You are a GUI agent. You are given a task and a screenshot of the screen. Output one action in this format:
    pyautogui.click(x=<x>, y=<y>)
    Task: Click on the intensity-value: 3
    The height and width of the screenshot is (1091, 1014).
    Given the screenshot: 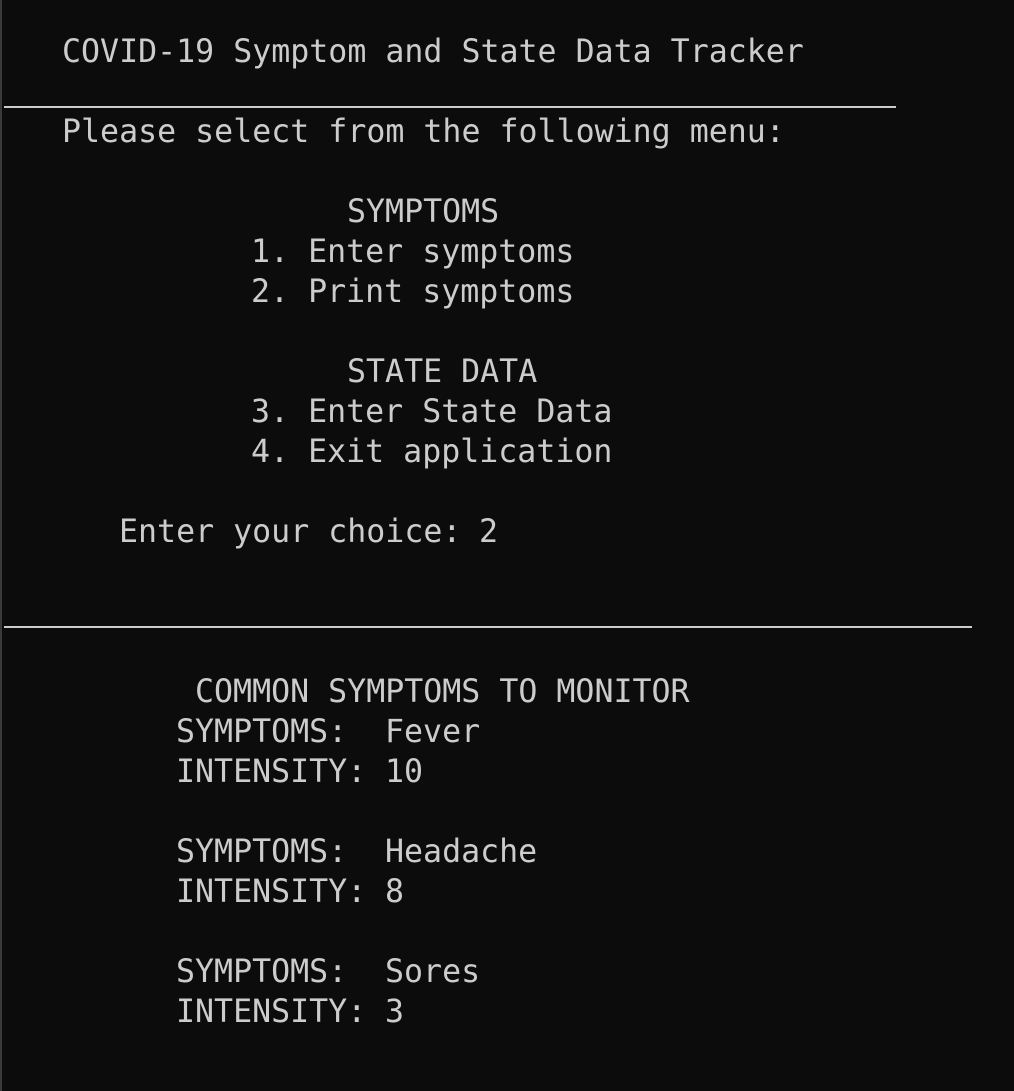 What is the action you would take?
    pyautogui.click(x=395, y=1012)
    